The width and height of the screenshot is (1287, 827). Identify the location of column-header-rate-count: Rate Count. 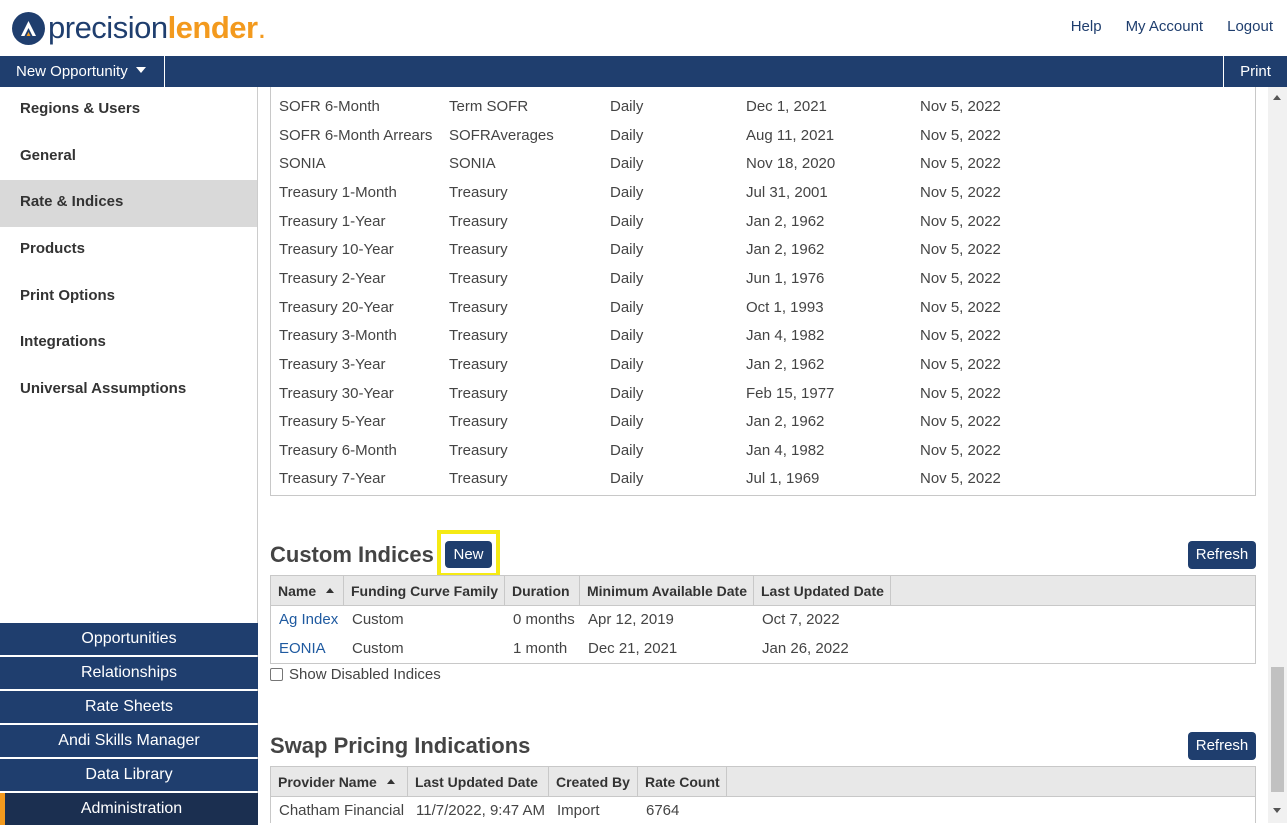
(682, 782).